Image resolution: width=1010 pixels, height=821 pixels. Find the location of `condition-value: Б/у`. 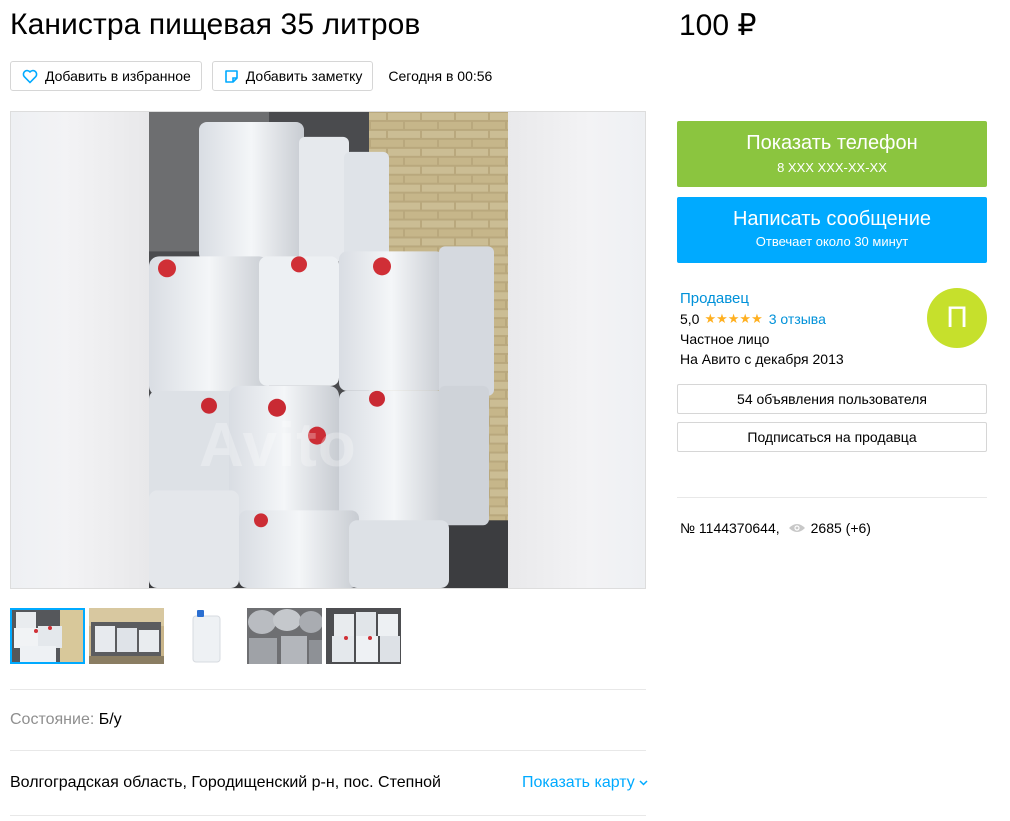

condition-value: Б/у is located at coordinates (110, 719).